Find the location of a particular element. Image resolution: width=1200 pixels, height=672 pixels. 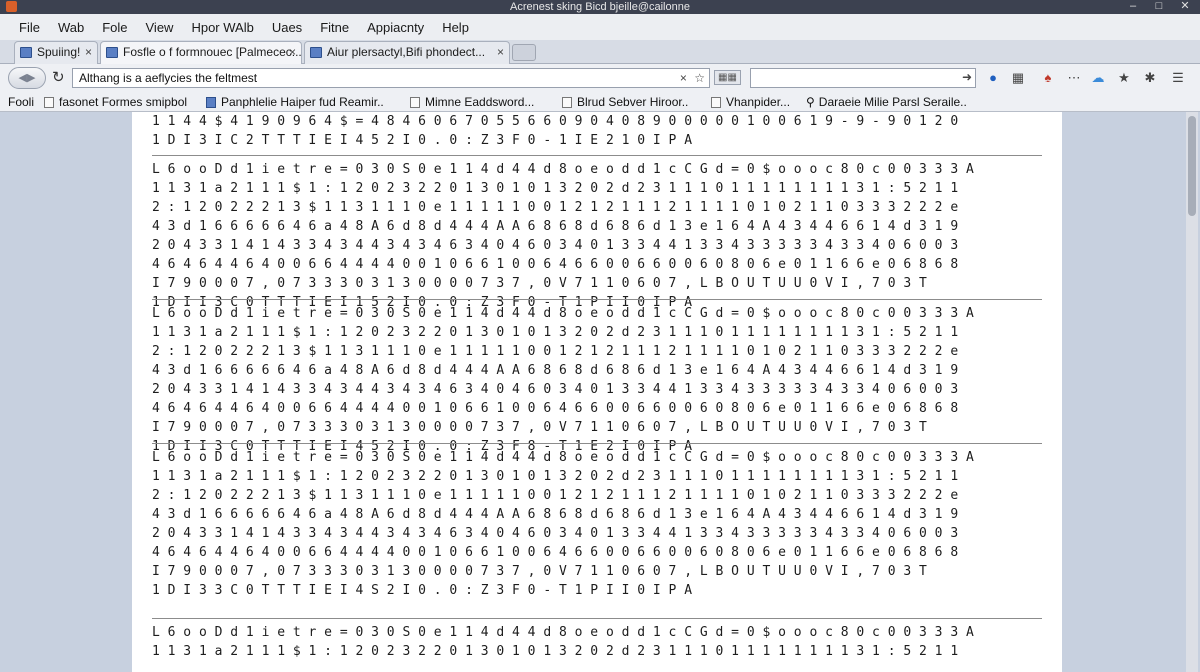

tab-spuiing: Spuiing! × is located at coordinates (56, 52).